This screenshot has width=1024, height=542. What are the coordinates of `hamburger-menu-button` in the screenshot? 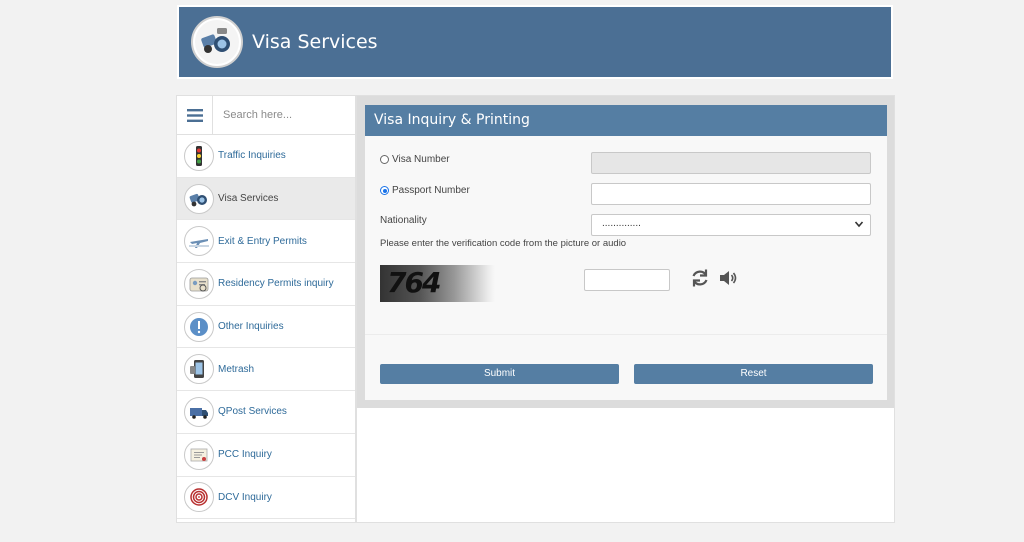 It's located at (195, 115).